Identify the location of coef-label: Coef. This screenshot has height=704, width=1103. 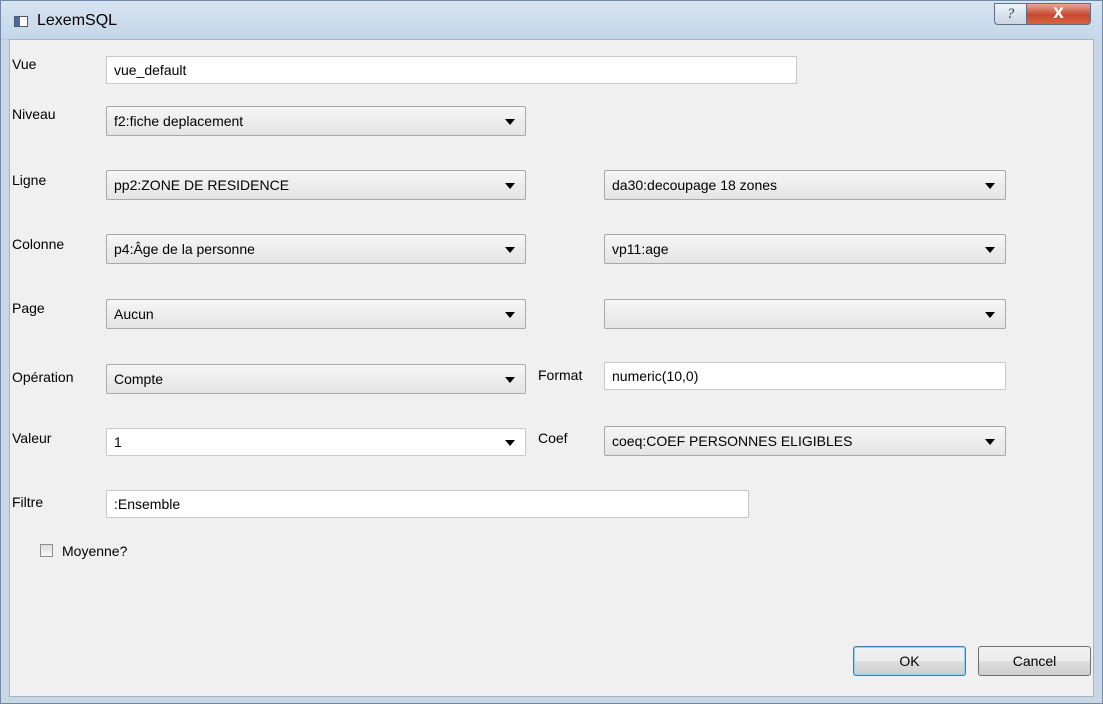
(553, 438).